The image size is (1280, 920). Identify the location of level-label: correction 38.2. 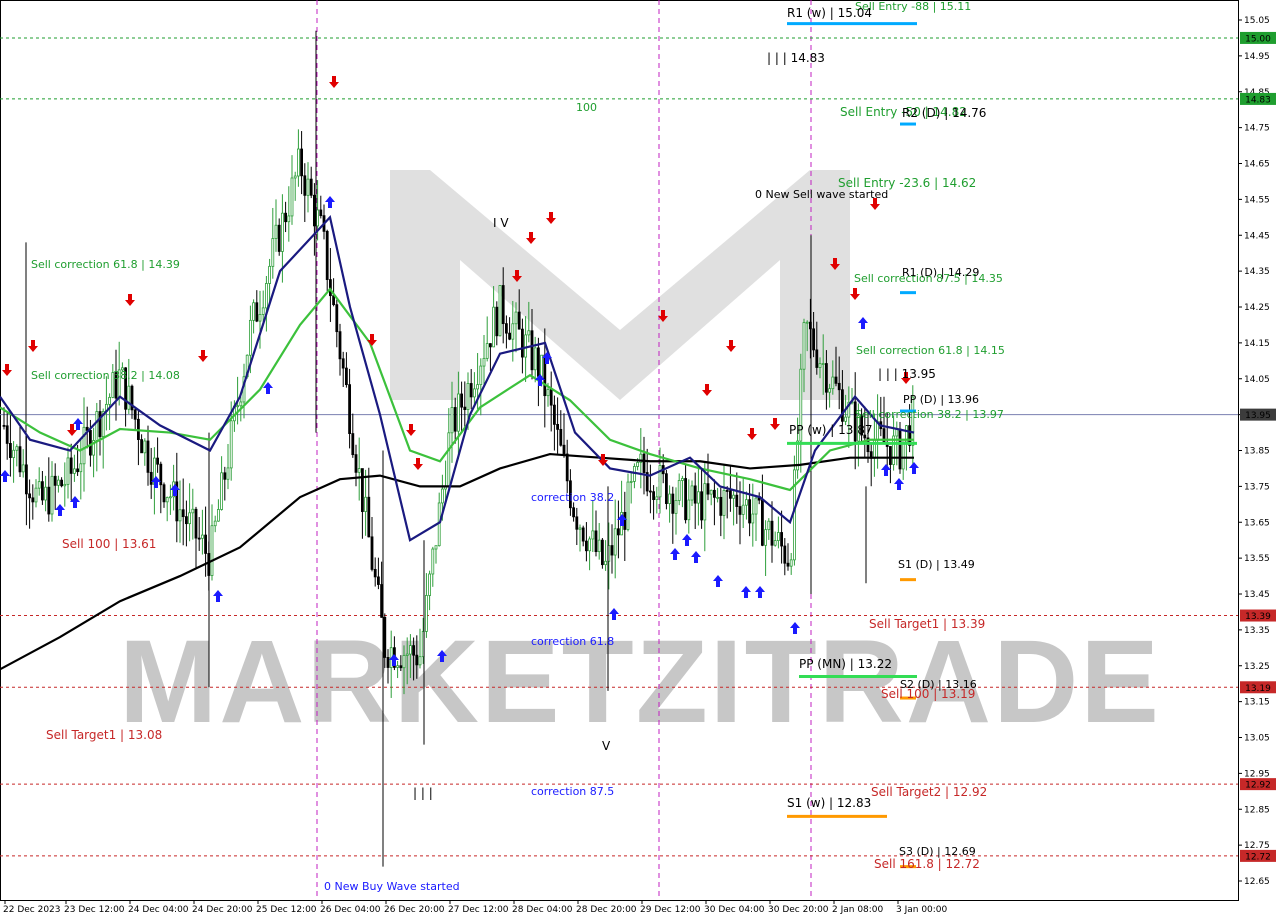
(572, 497).